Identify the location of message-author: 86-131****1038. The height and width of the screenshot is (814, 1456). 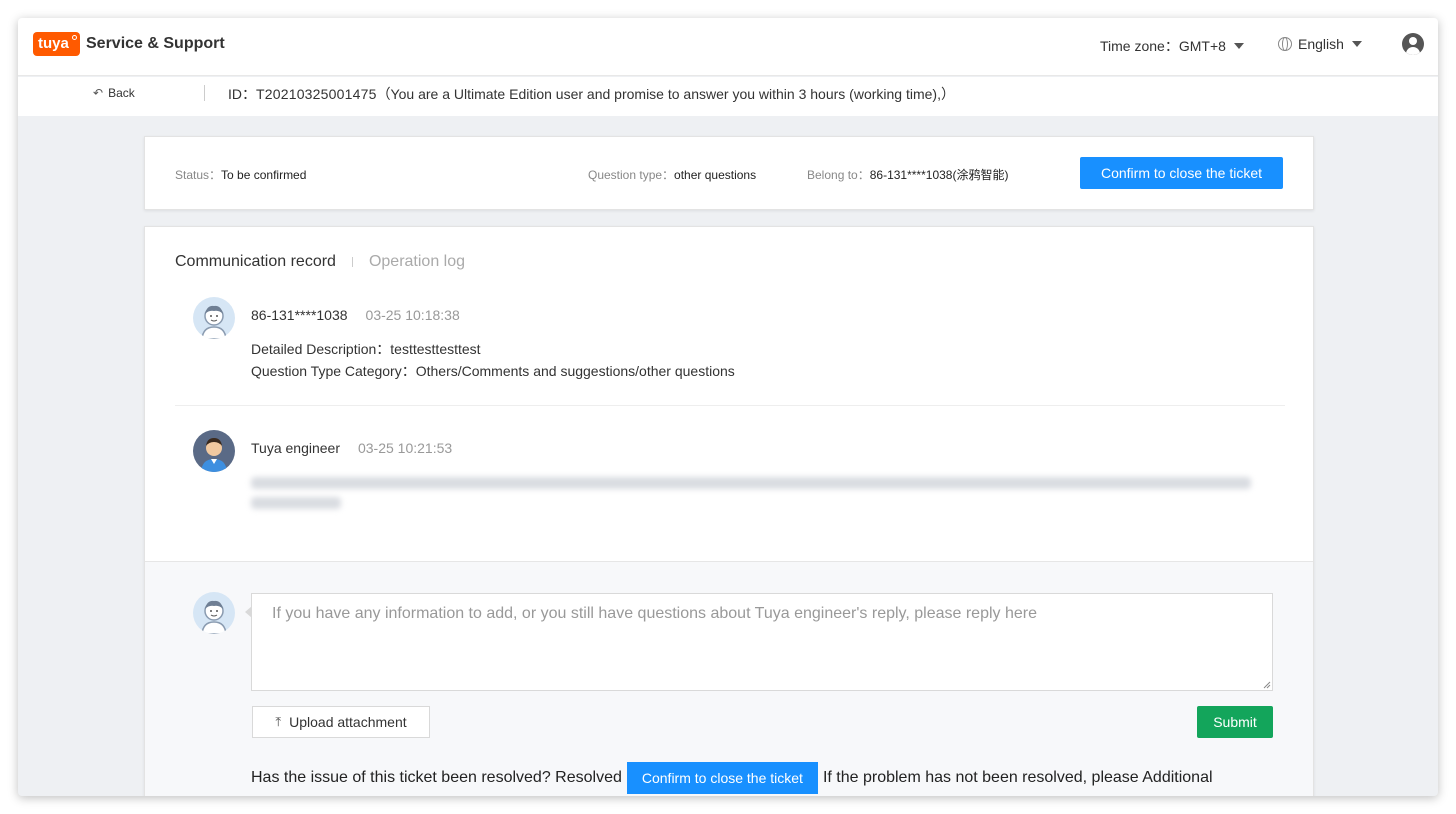
(299, 315).